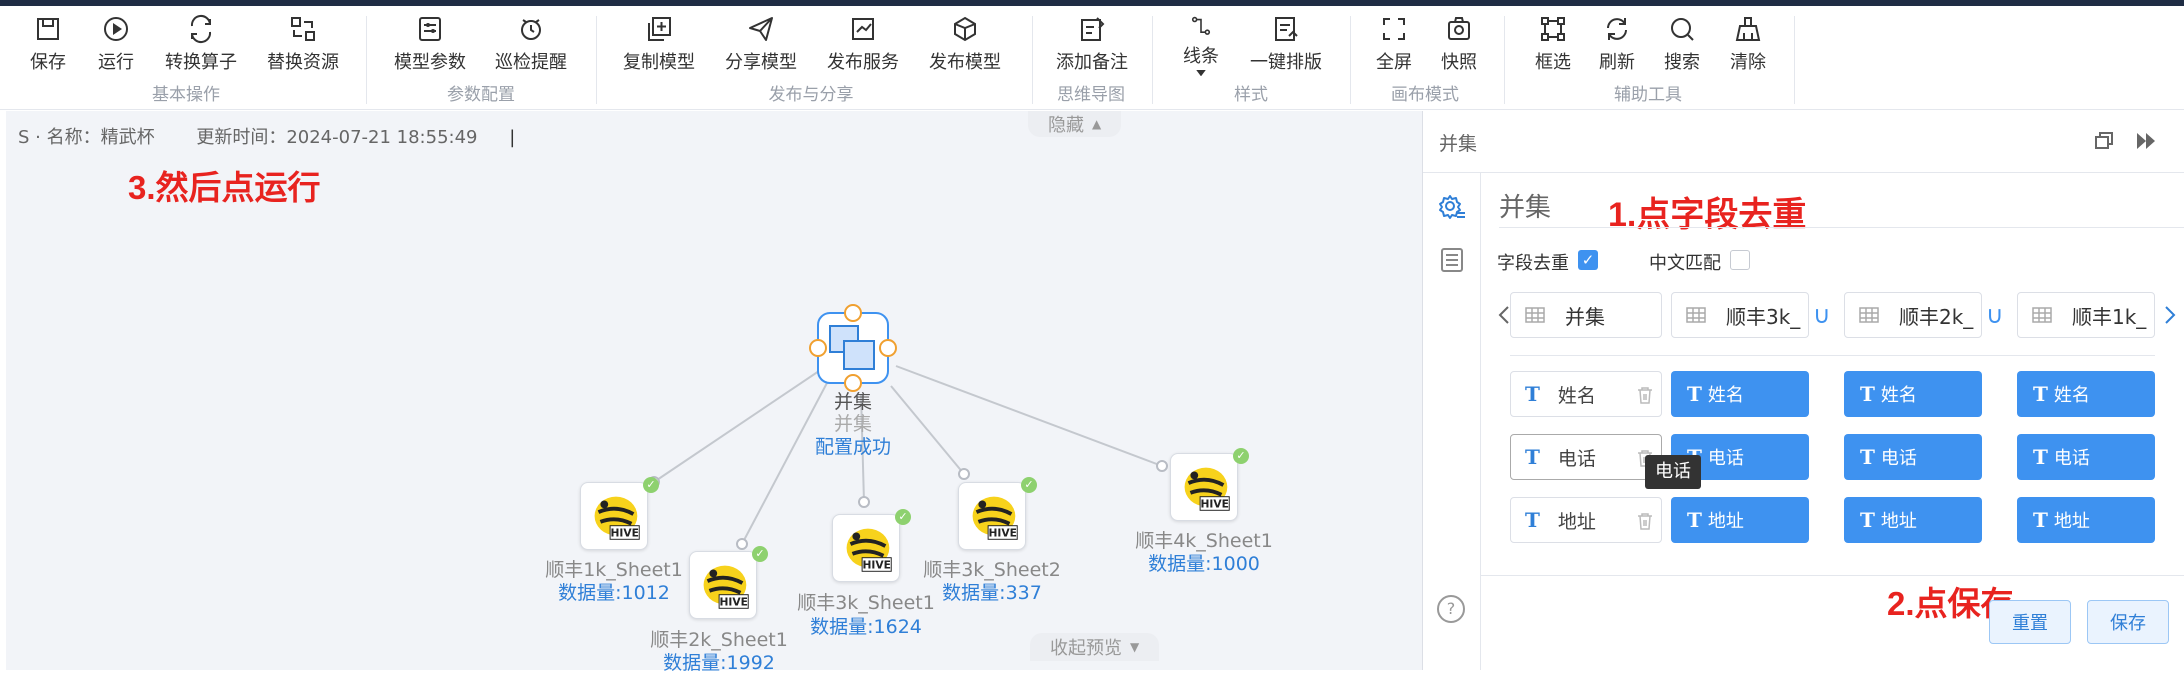 This screenshot has height=675, width=2184. I want to click on copy-model-button: 复制模型, so click(659, 45).